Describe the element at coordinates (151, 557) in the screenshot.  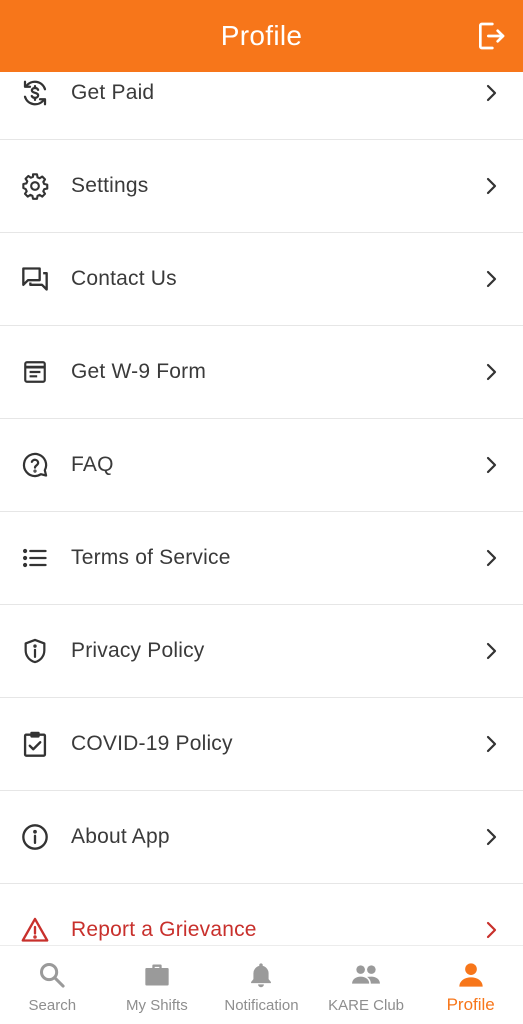
I see `menu-item-label: Terms of Service` at that location.